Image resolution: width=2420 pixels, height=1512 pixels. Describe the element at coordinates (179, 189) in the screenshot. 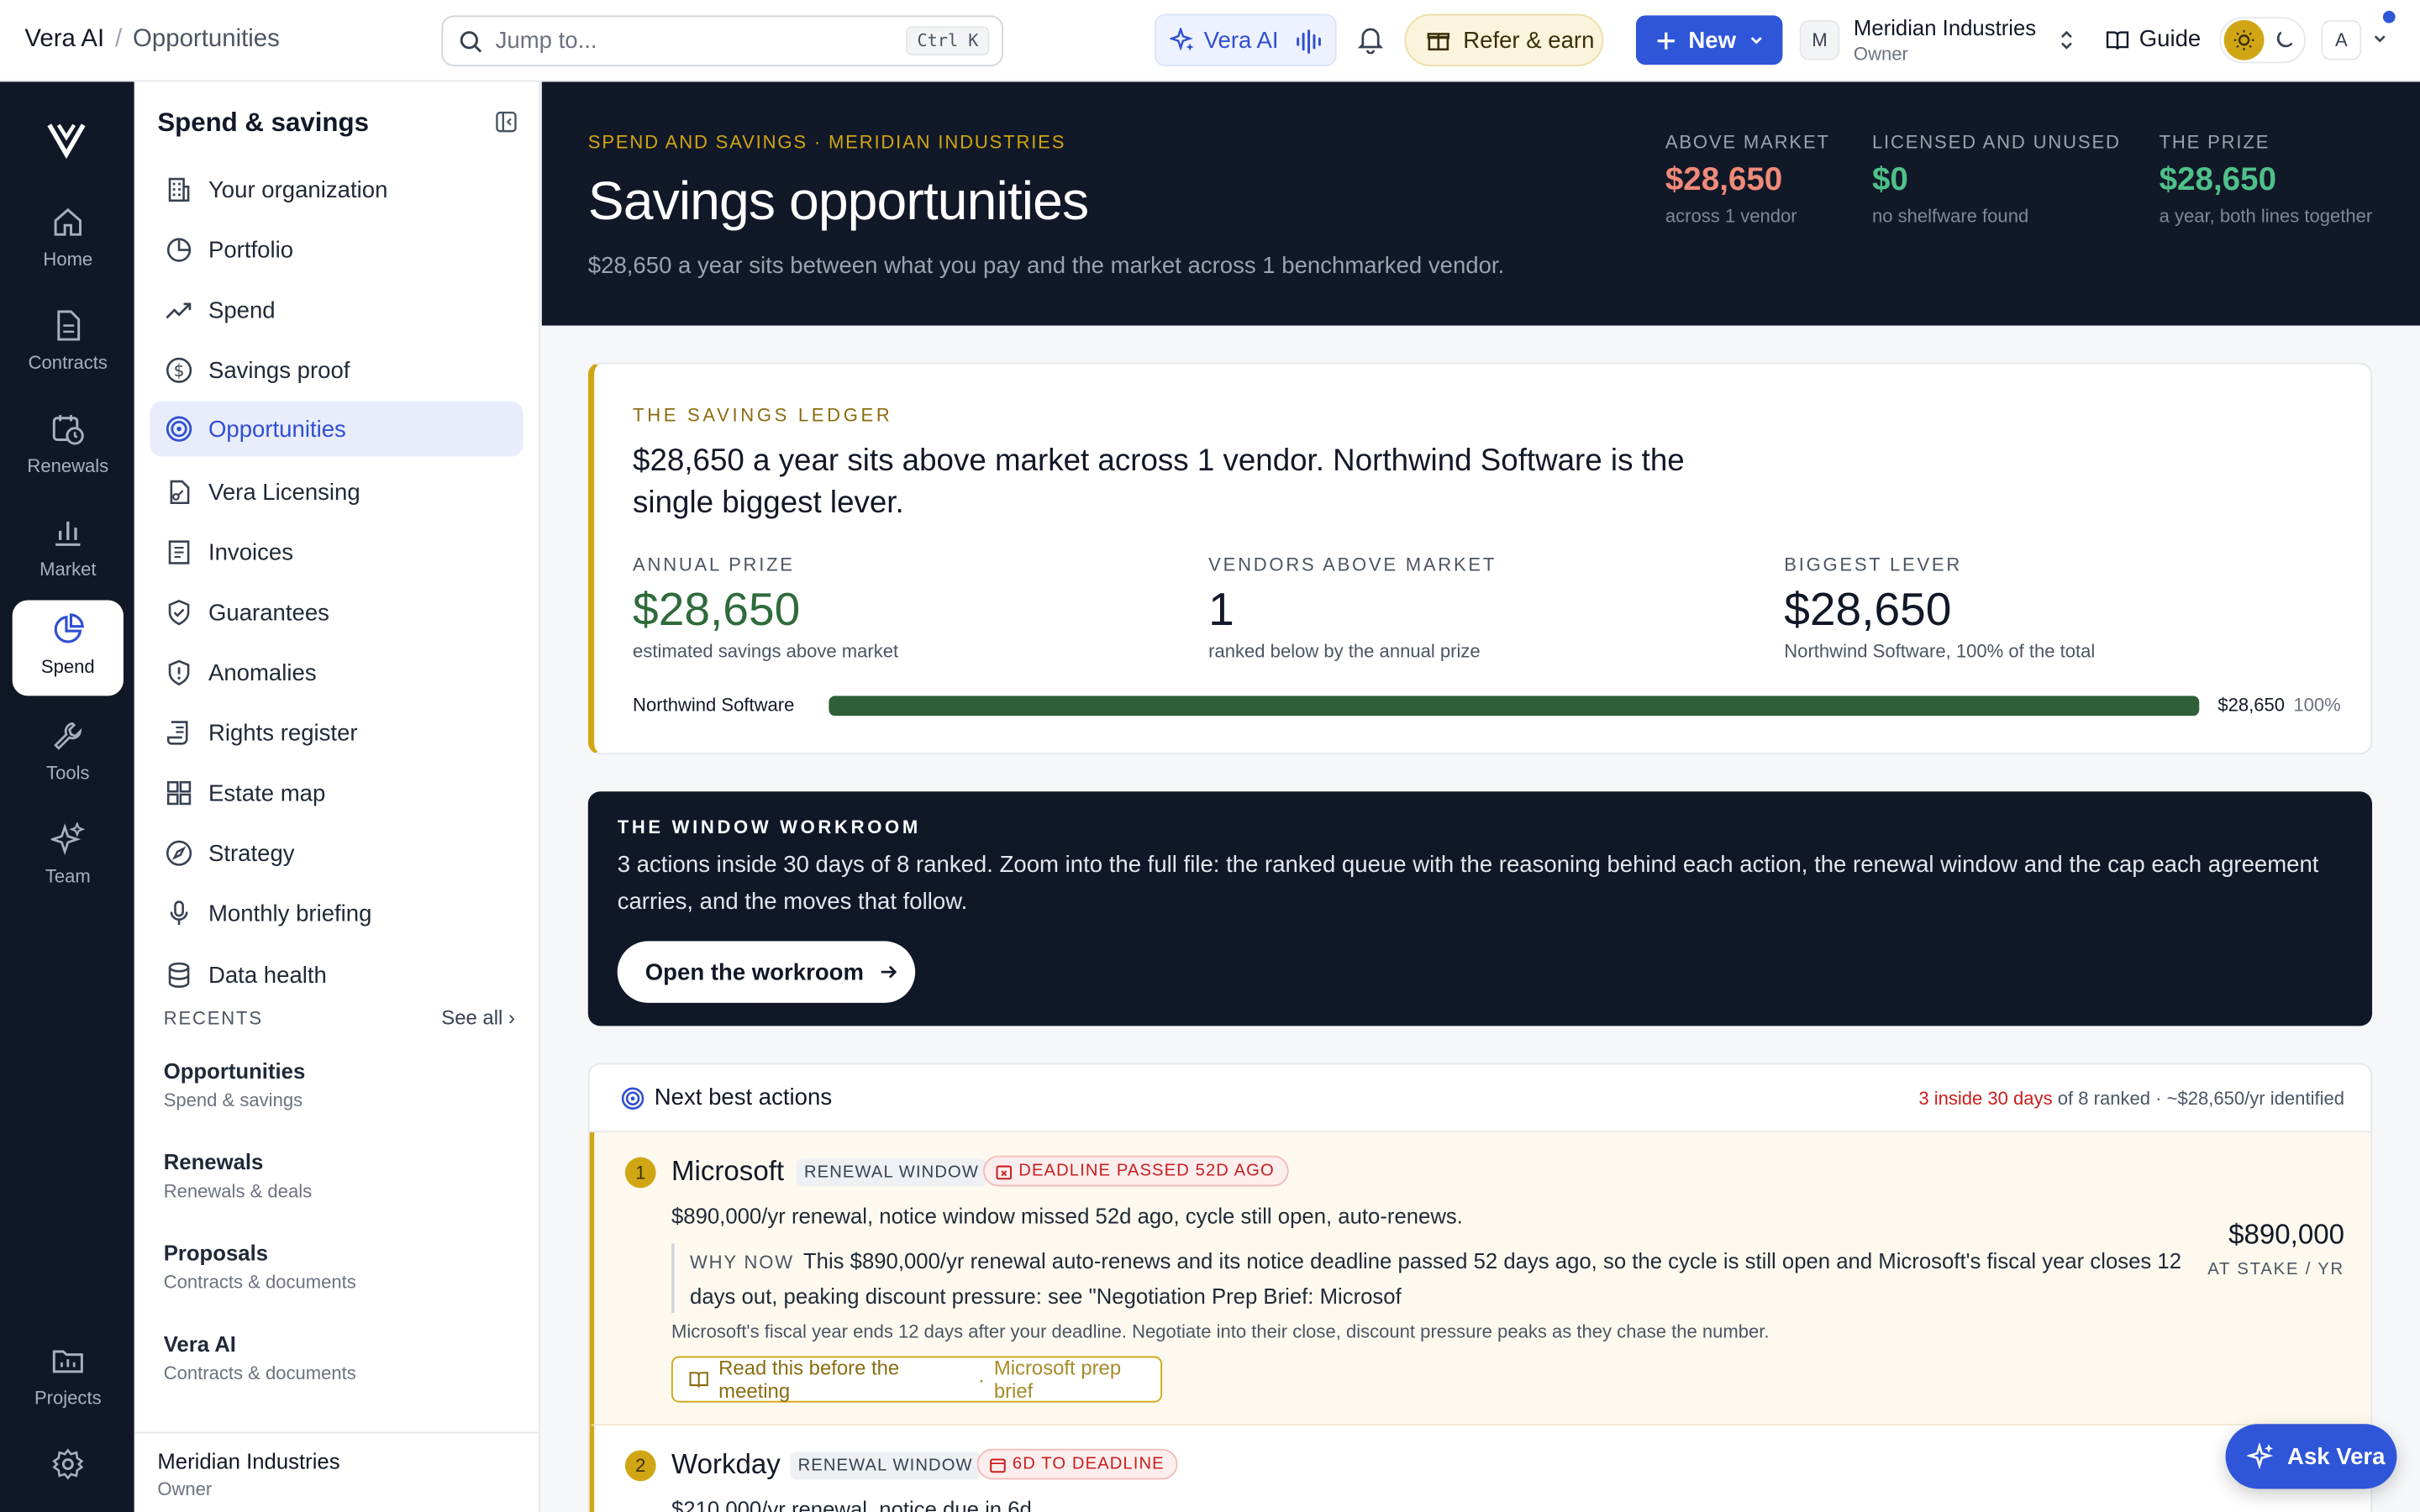

I see `building-icon` at that location.